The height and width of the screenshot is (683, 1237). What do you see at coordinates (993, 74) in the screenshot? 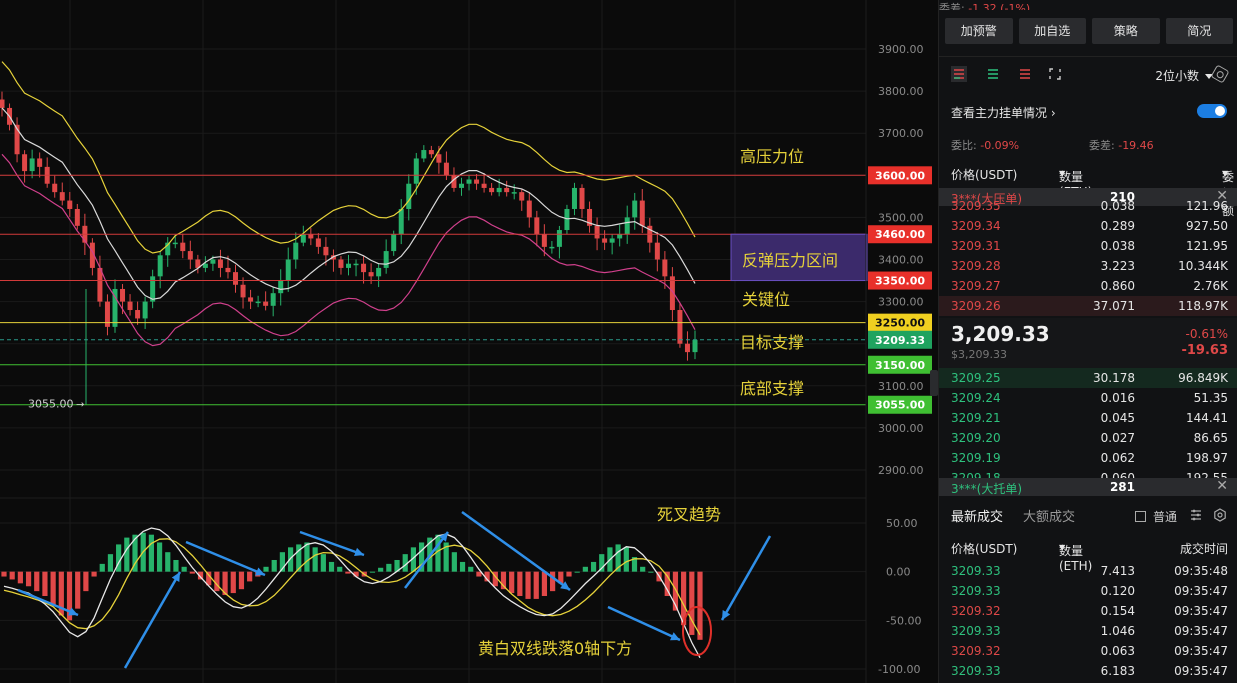
I see `book-bids-icon` at bounding box center [993, 74].